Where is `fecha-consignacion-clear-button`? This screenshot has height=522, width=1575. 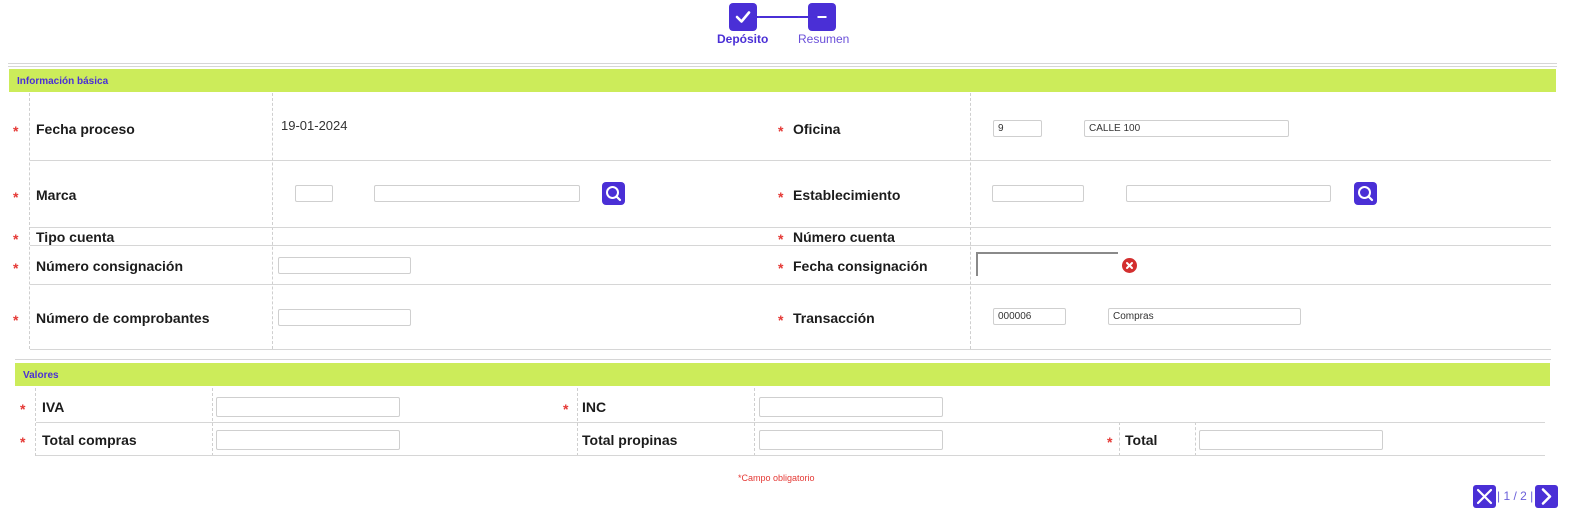
fecha-consignacion-clear-button is located at coordinates (1129, 265).